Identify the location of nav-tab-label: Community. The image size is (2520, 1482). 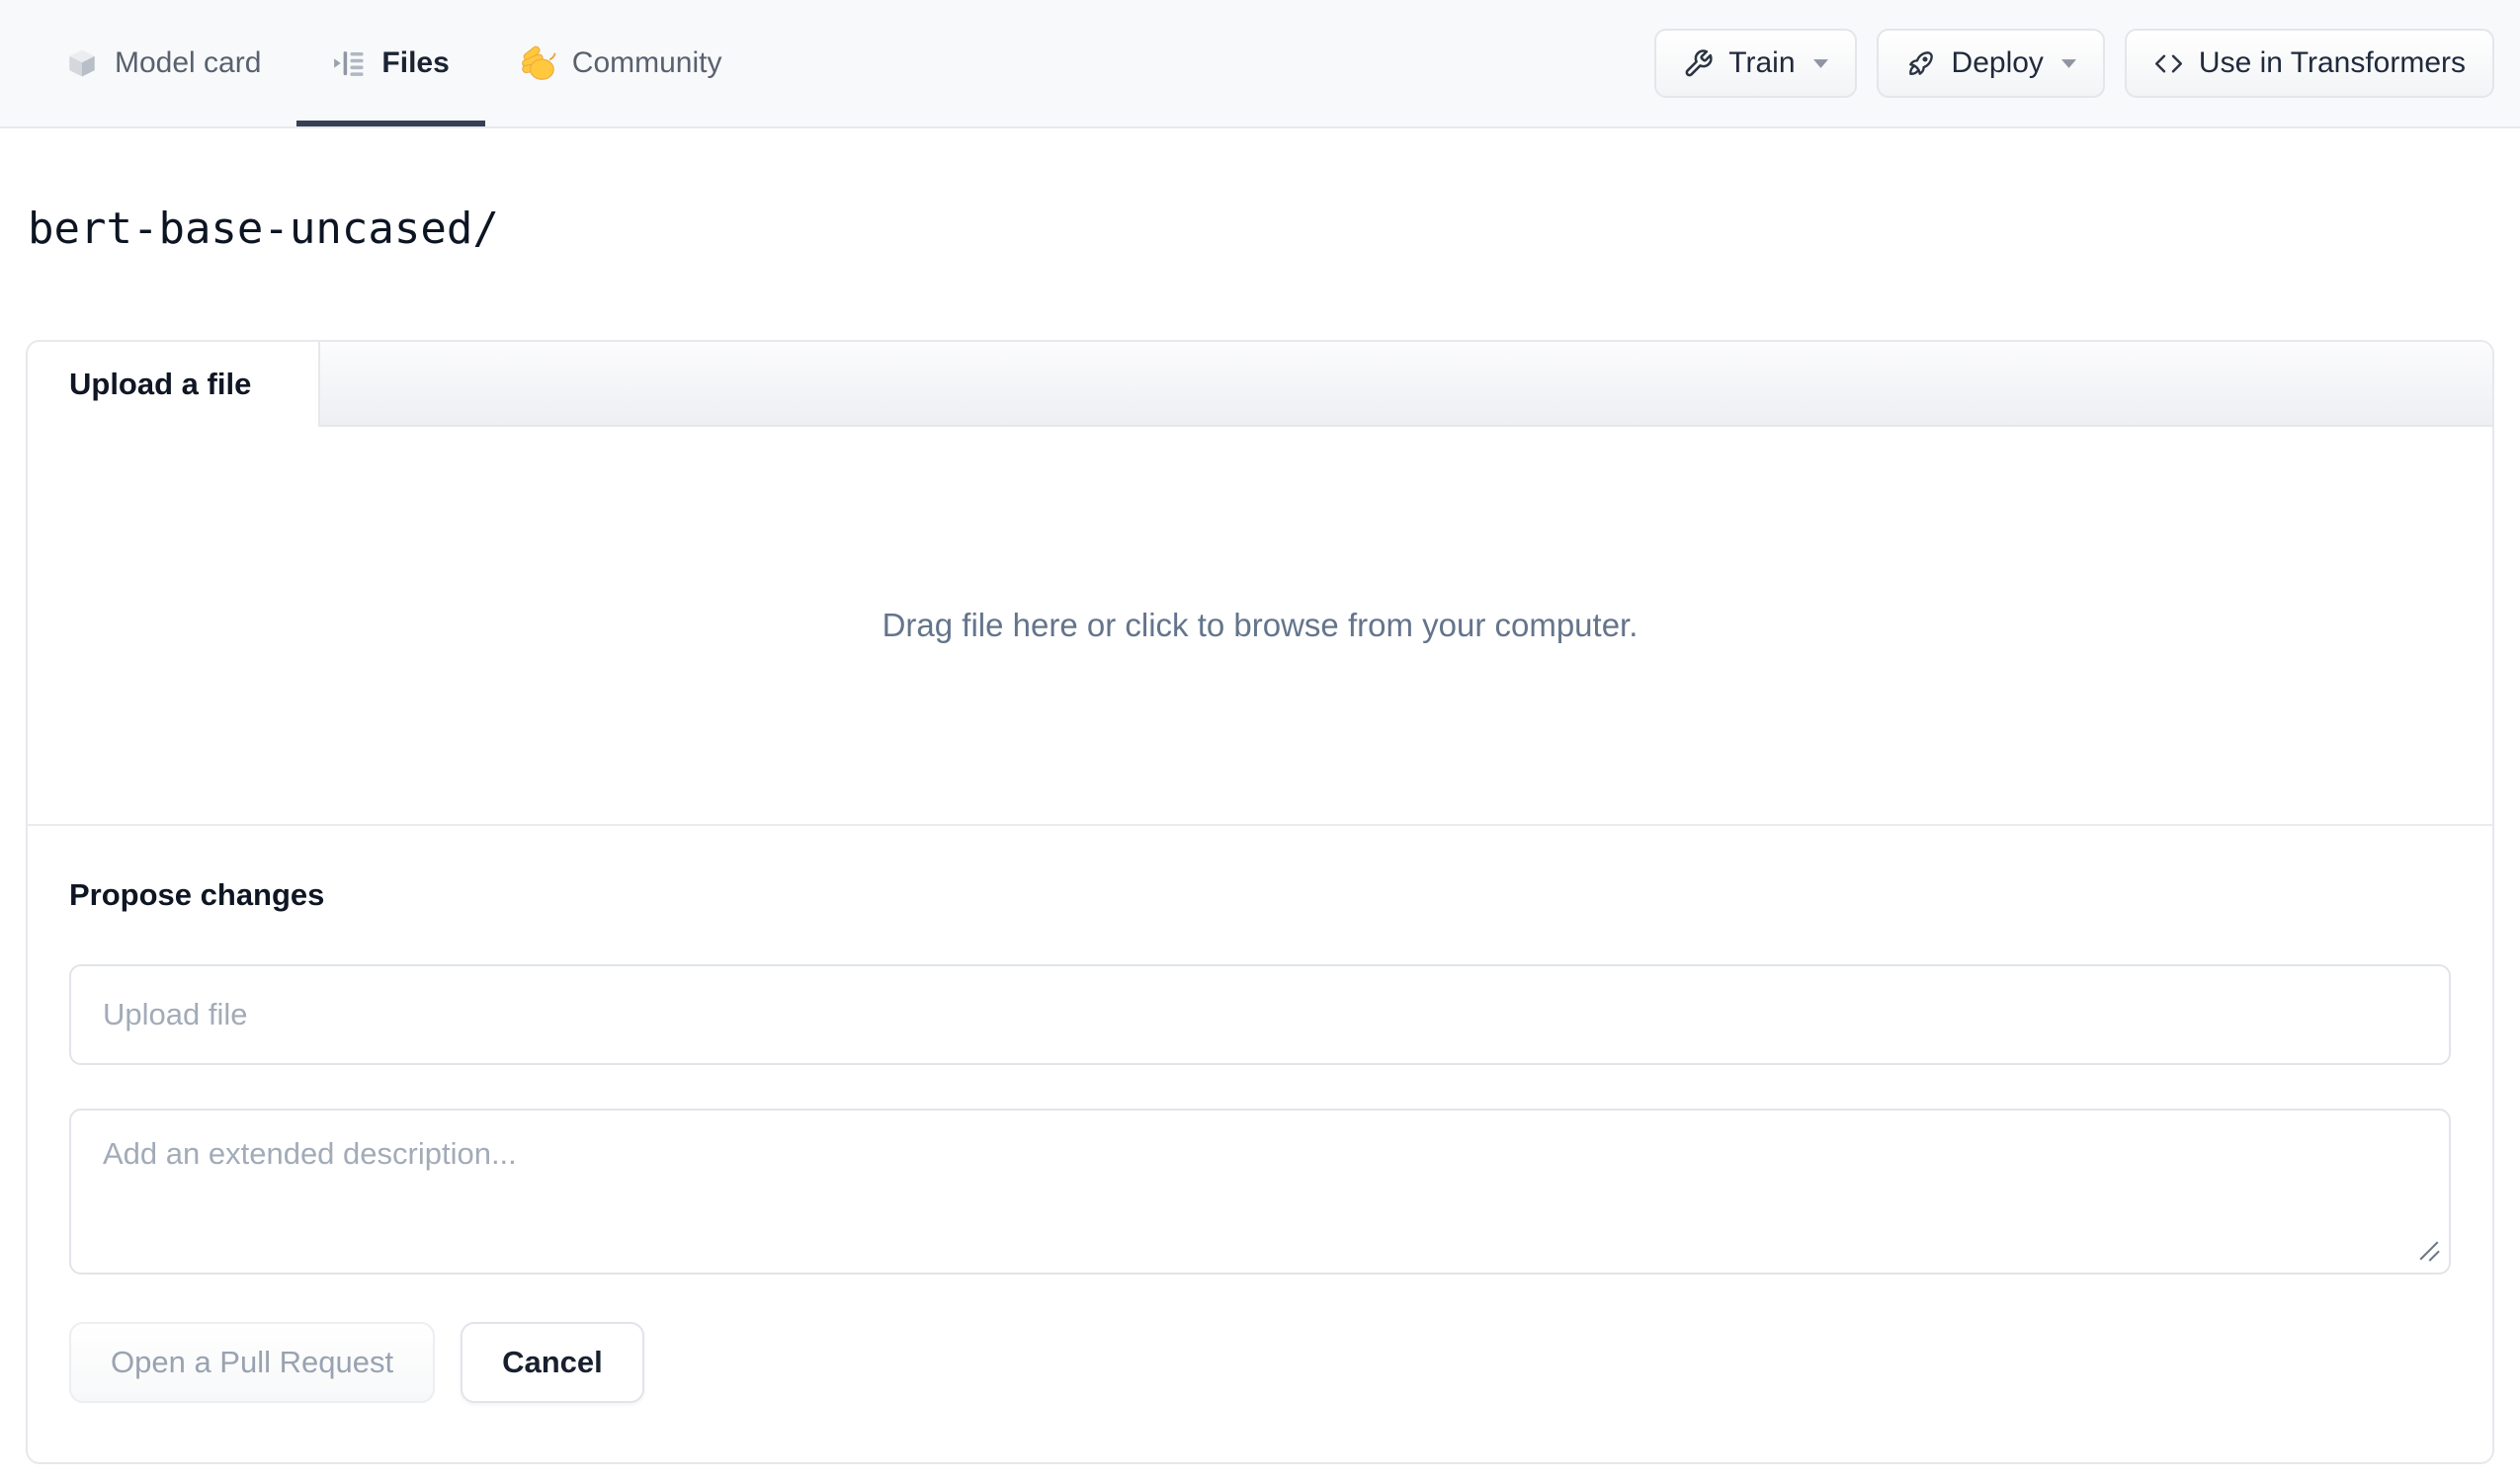
(646, 62).